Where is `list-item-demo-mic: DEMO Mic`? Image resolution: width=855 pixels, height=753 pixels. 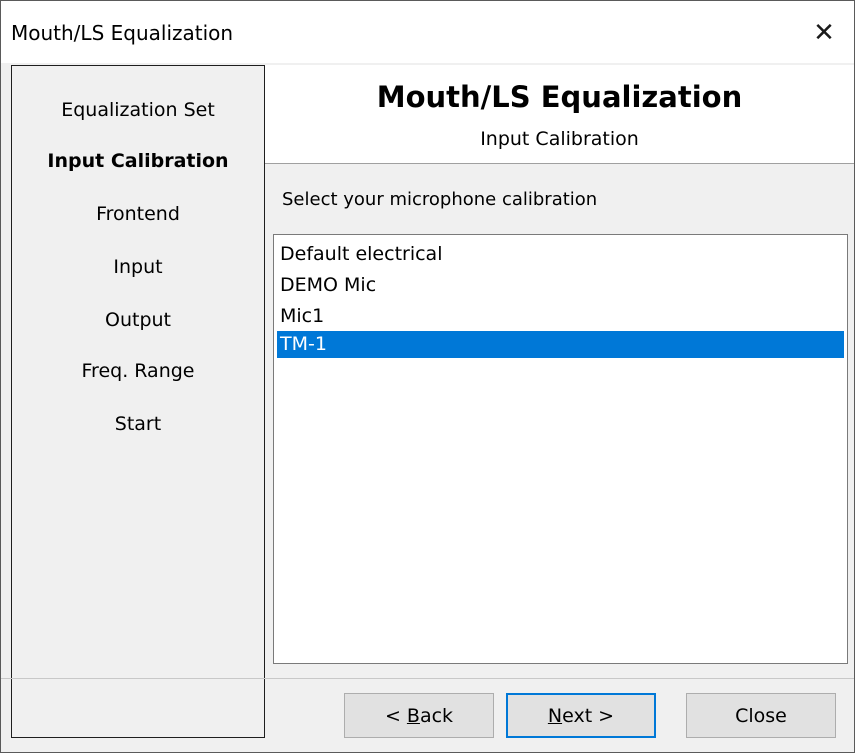 list-item-demo-mic: DEMO Mic is located at coordinates (560, 285).